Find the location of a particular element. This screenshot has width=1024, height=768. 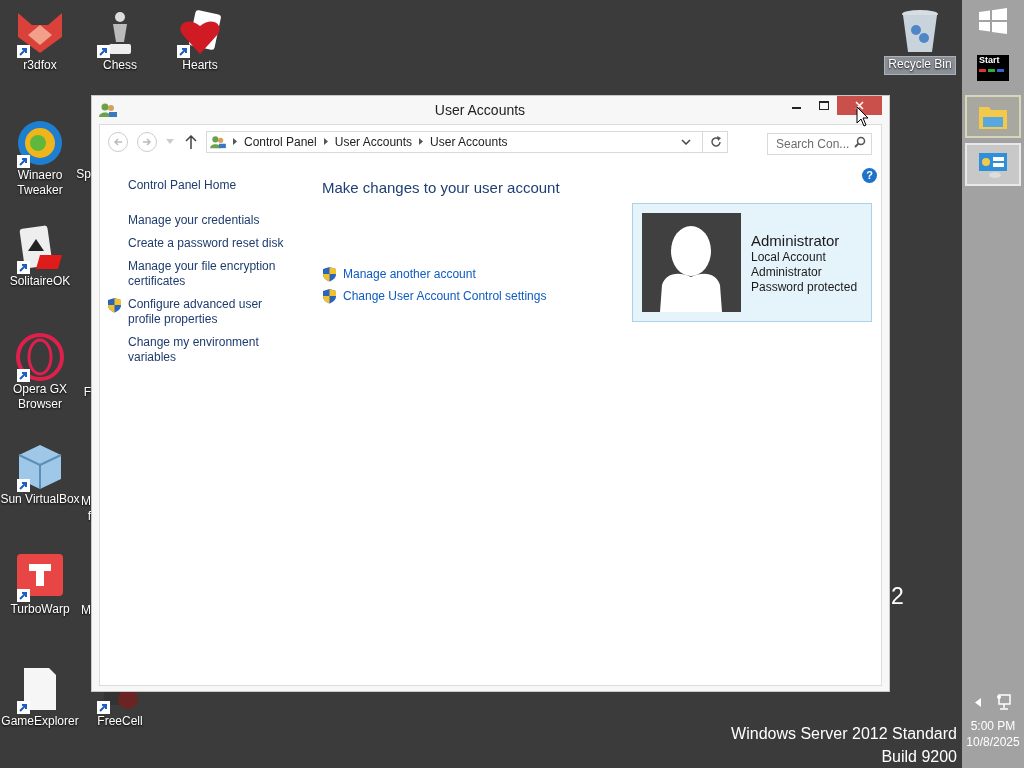

desktop-icon-label: f is located at coordinates (89, 516).